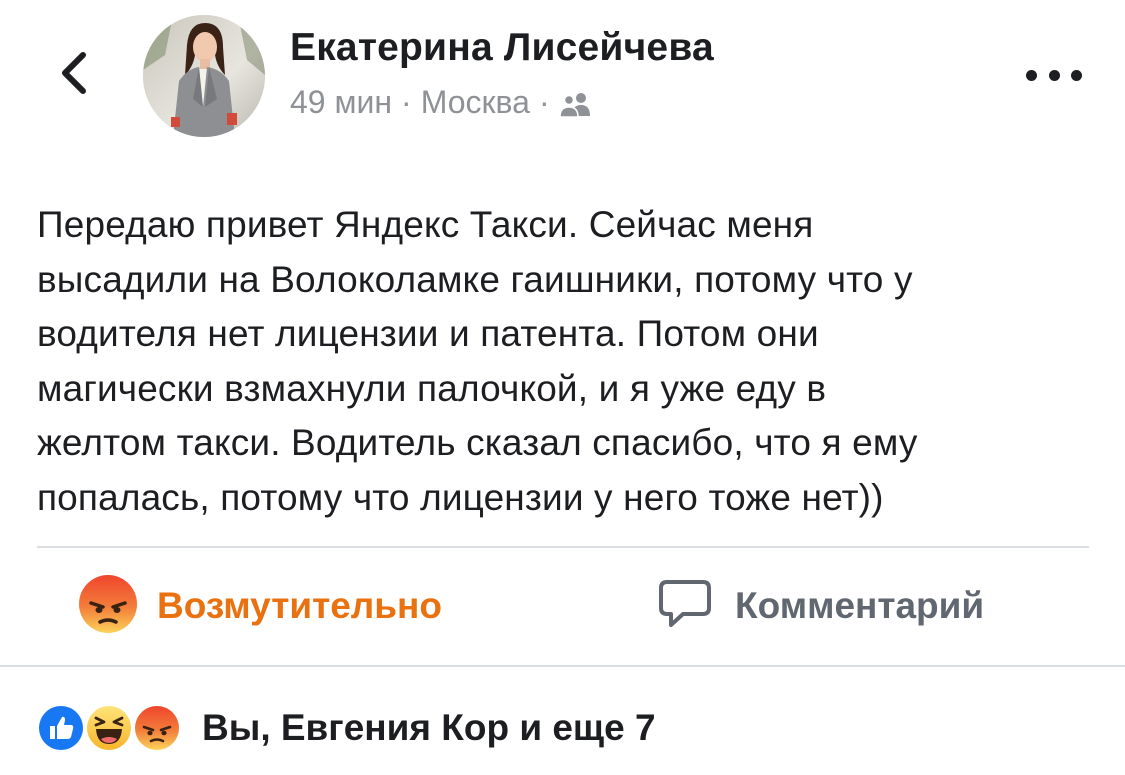  What do you see at coordinates (860, 605) in the screenshot?
I see `comment-label: Комментарий` at bounding box center [860, 605].